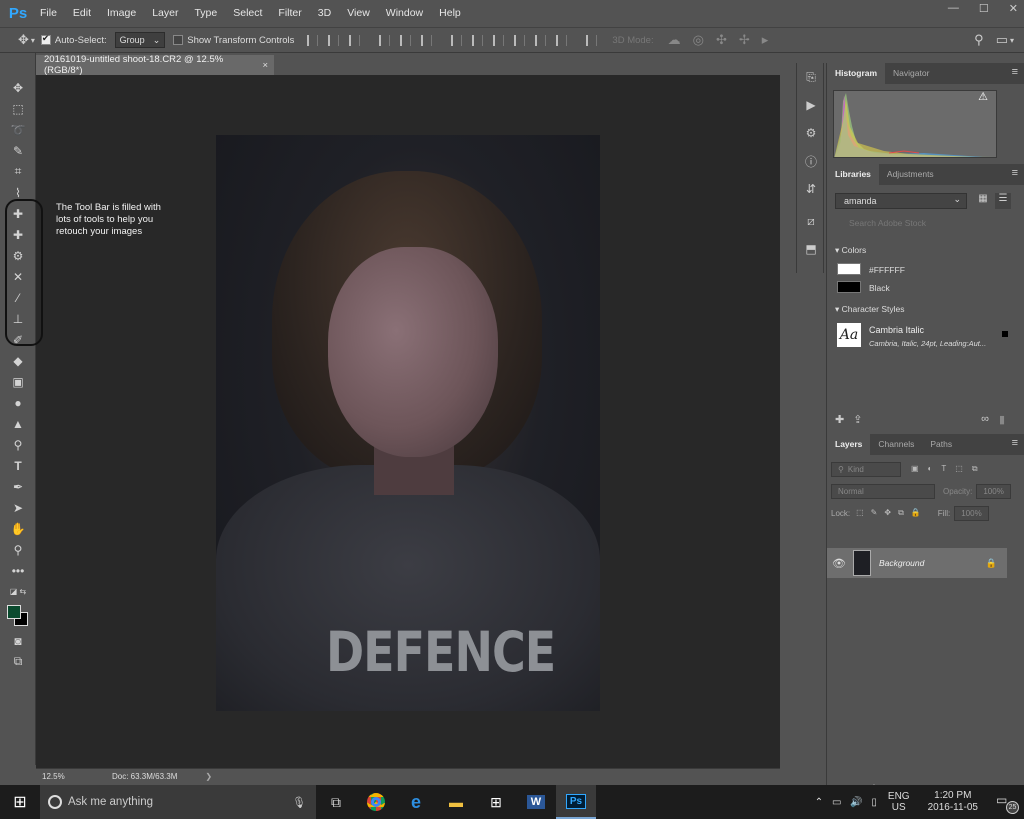 Image resolution: width=1024 pixels, height=819 pixels. I want to click on actions-play-icon: ▶, so click(811, 105).